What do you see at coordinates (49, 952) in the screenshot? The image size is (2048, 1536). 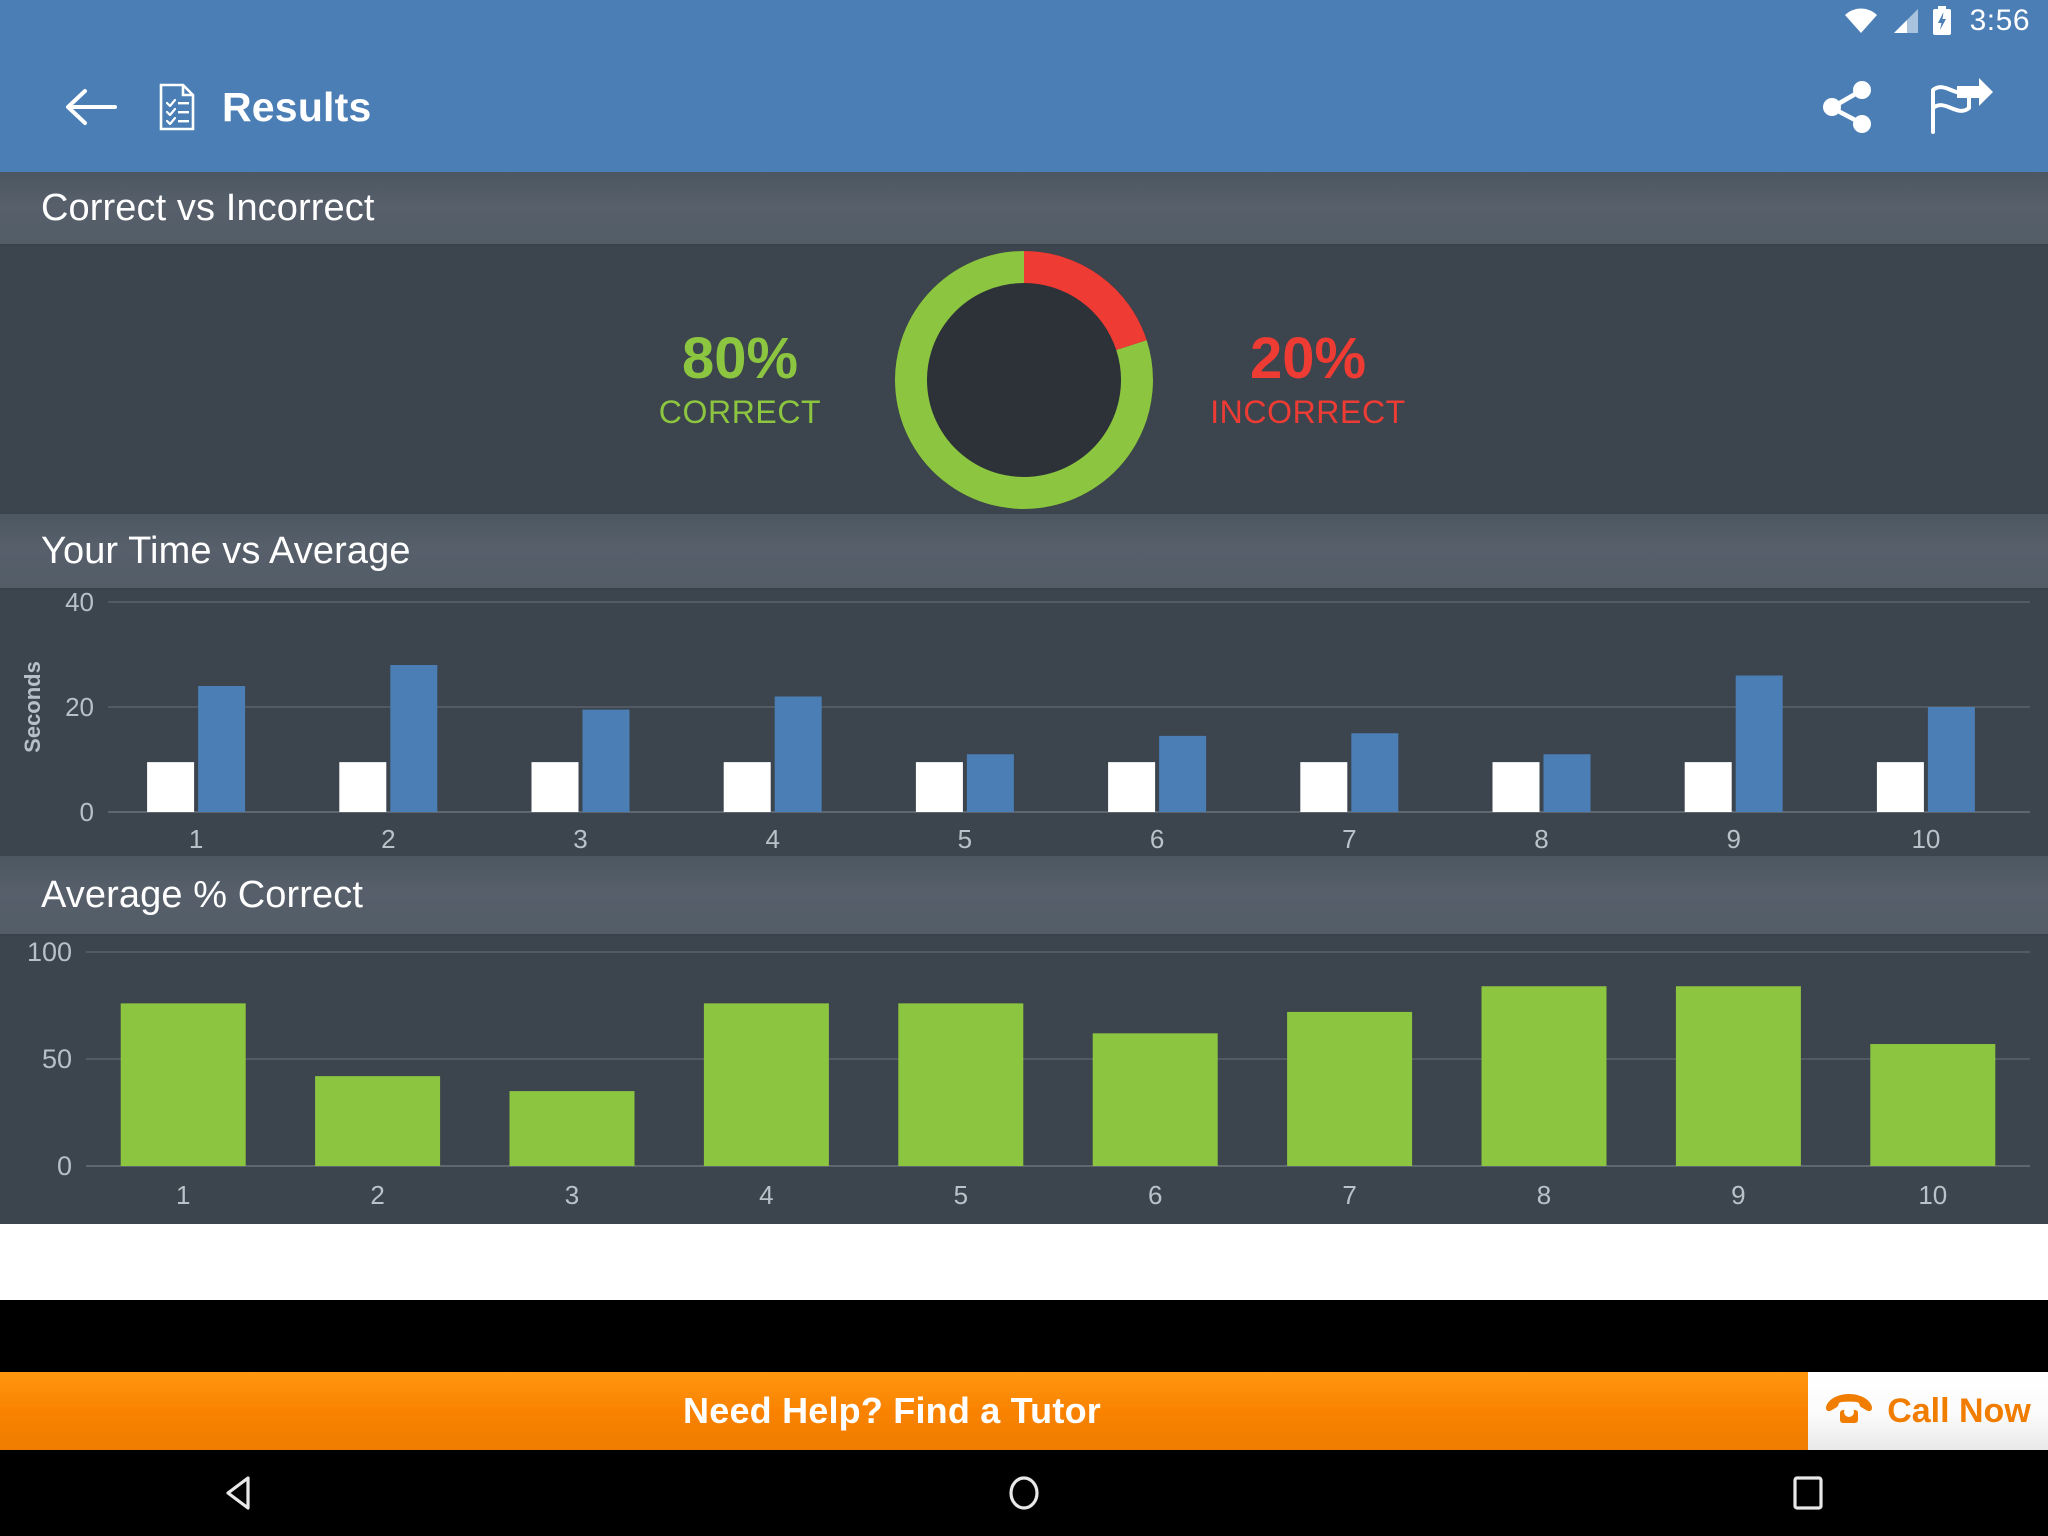 I see `svg-text: 100` at bounding box center [49, 952].